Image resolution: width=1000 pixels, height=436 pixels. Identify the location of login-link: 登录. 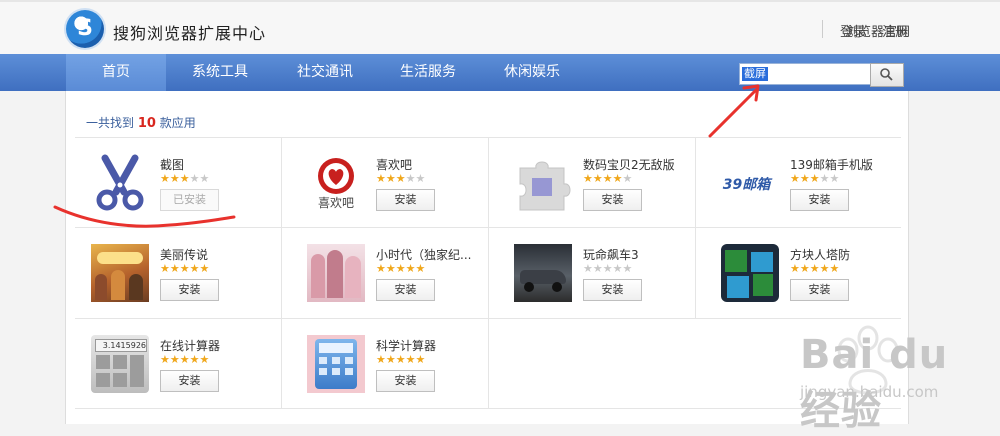
(853, 32).